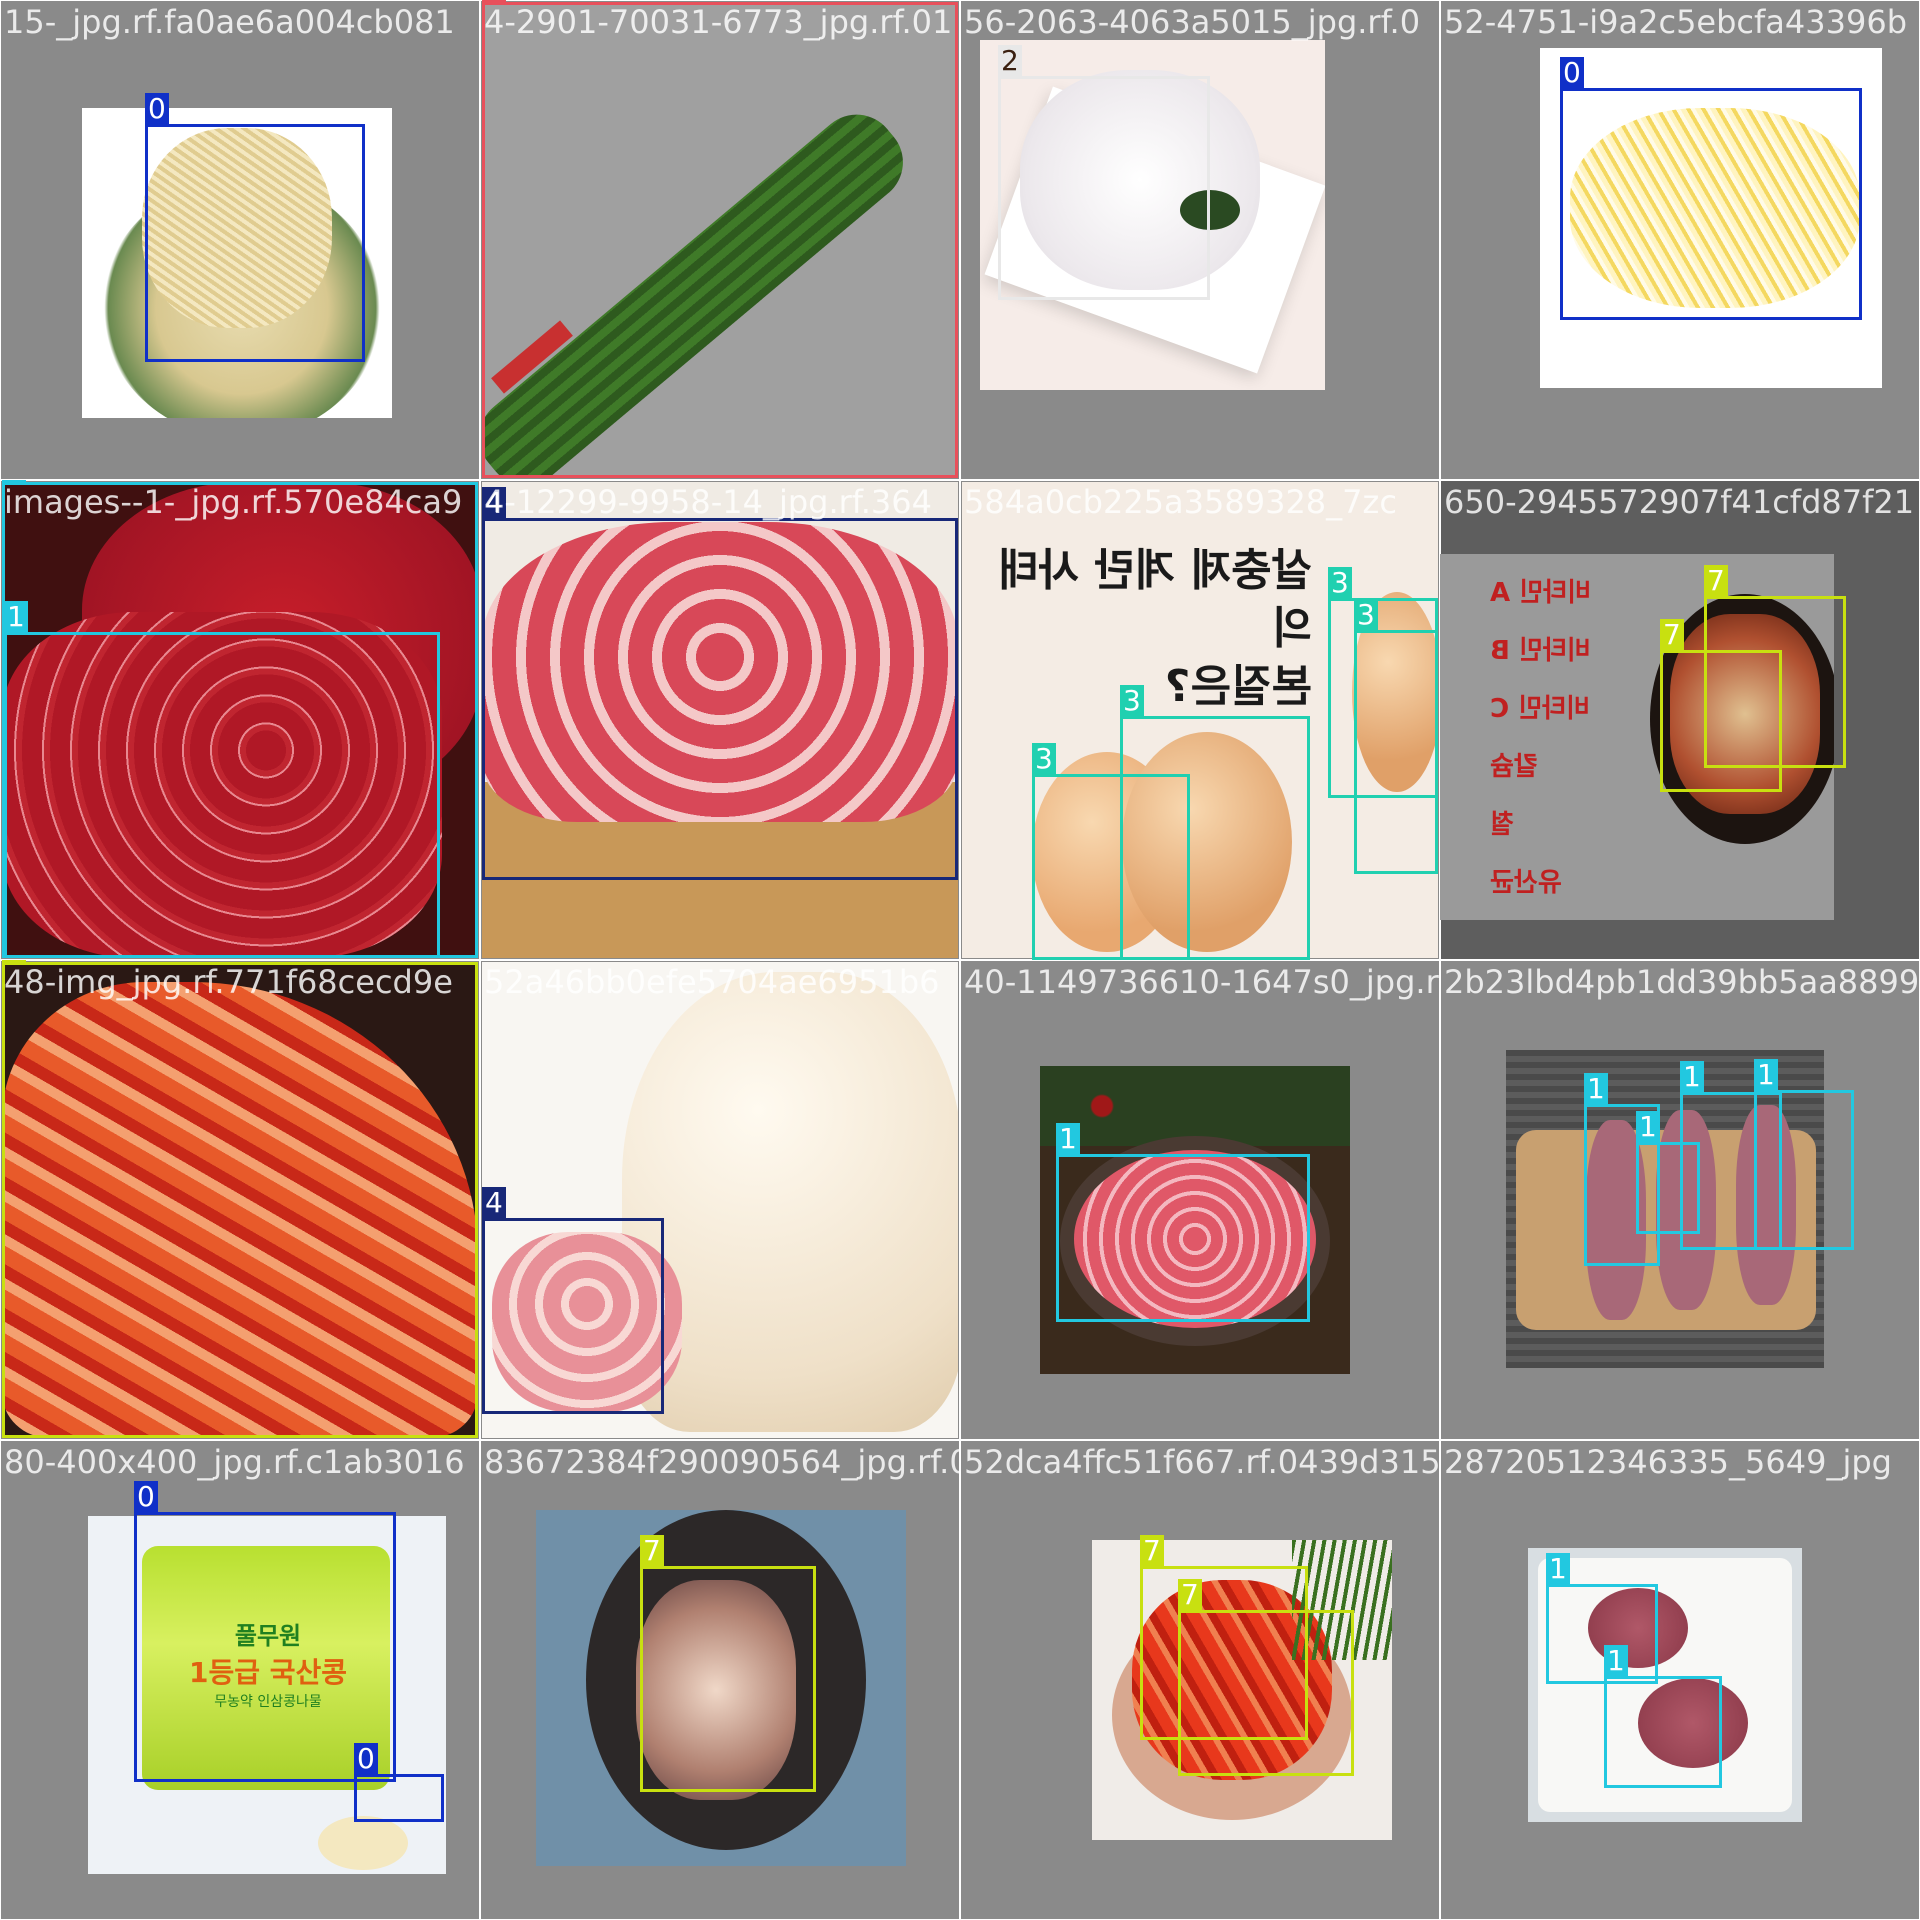 The image size is (1920, 1920). Describe the element at coordinates (494, 1203) in the screenshot. I see `bbox-label: 4` at that location.